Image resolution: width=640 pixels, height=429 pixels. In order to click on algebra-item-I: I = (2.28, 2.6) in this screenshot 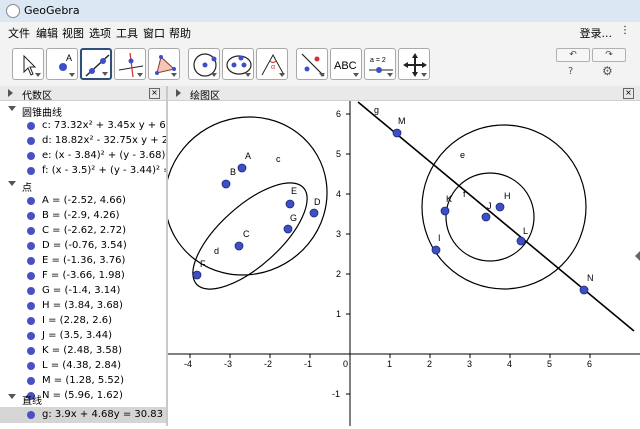, I will do `click(83, 321)`.